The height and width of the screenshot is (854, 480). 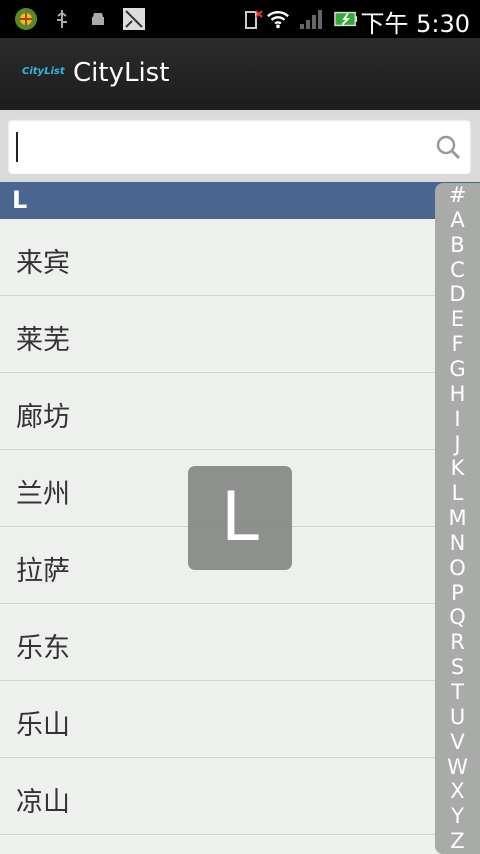 I want to click on section-header: L, so click(x=240, y=200).